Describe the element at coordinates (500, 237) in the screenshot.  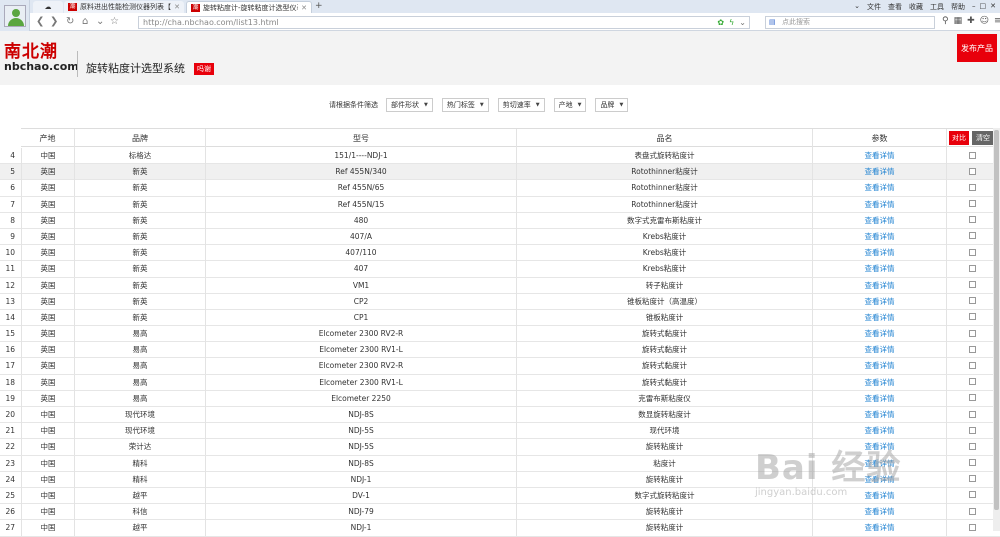
I see `table-row: 9 英国 新英 407/A Krebs粘度计 查看详情` at that location.